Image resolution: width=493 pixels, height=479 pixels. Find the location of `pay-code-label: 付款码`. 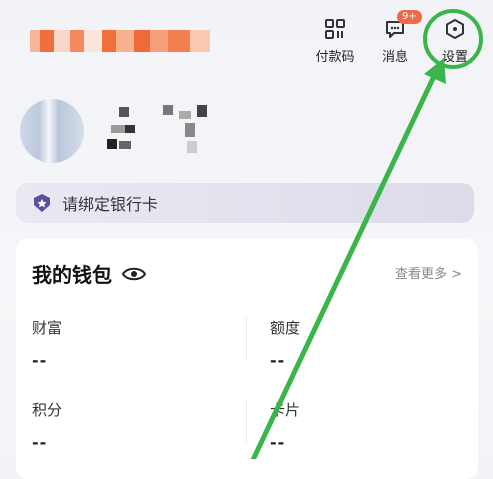

pay-code-label: 付款码 is located at coordinates (335, 57).